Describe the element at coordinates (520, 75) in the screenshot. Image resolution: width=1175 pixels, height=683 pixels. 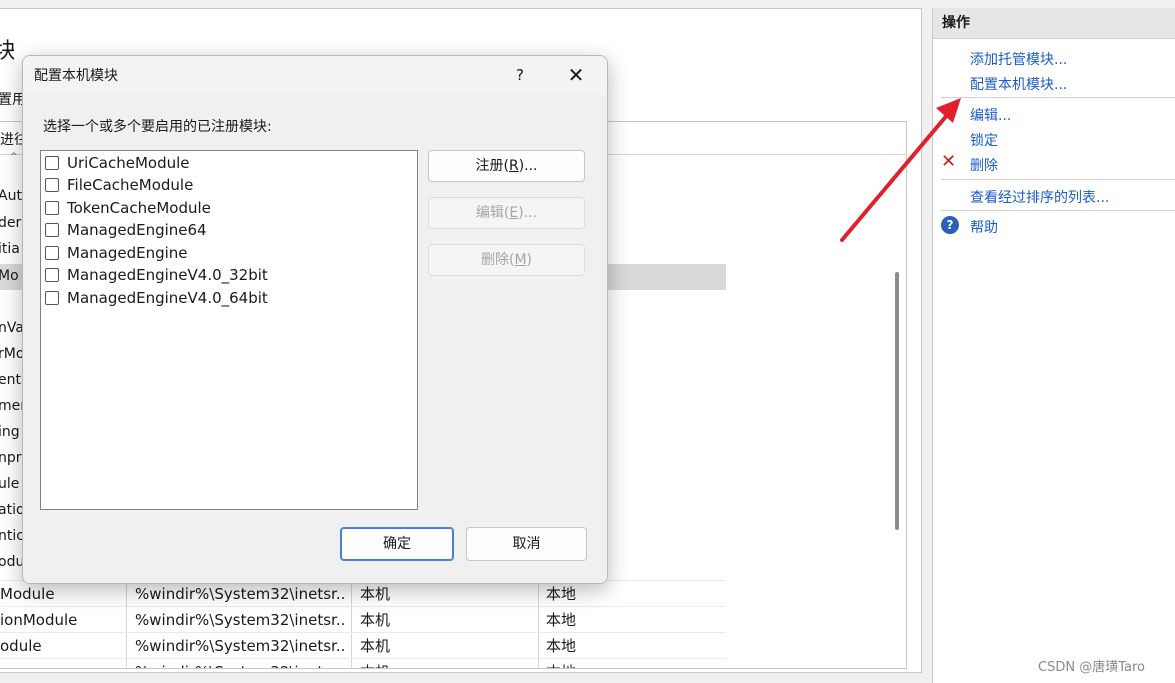
I see `help-button: ?` at that location.